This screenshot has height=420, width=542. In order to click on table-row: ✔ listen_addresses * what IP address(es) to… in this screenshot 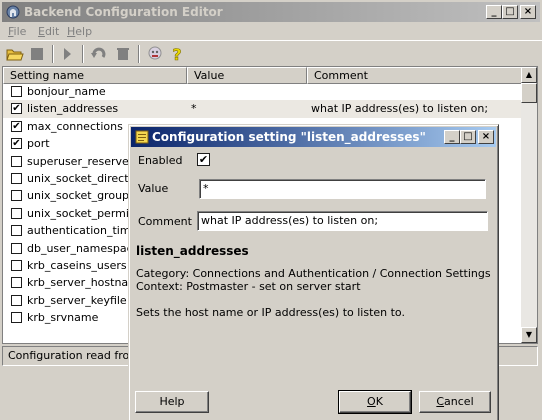, I will do `click(262, 109)`.